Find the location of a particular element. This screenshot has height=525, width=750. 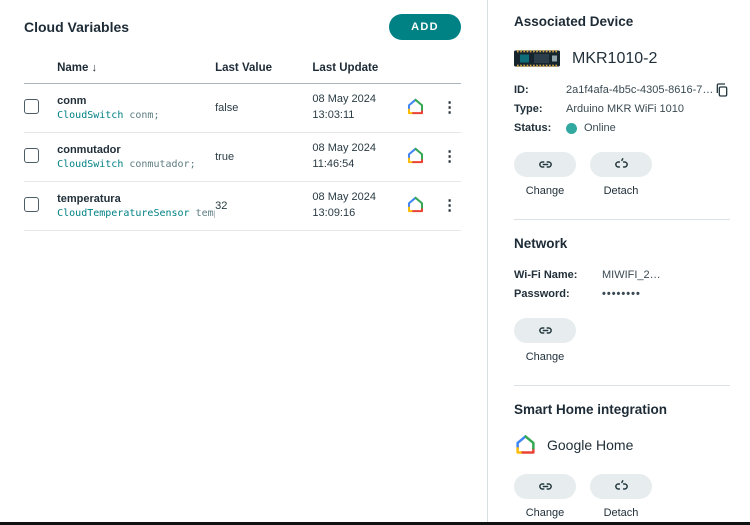

variable-name: conmutador is located at coordinates (89, 149).